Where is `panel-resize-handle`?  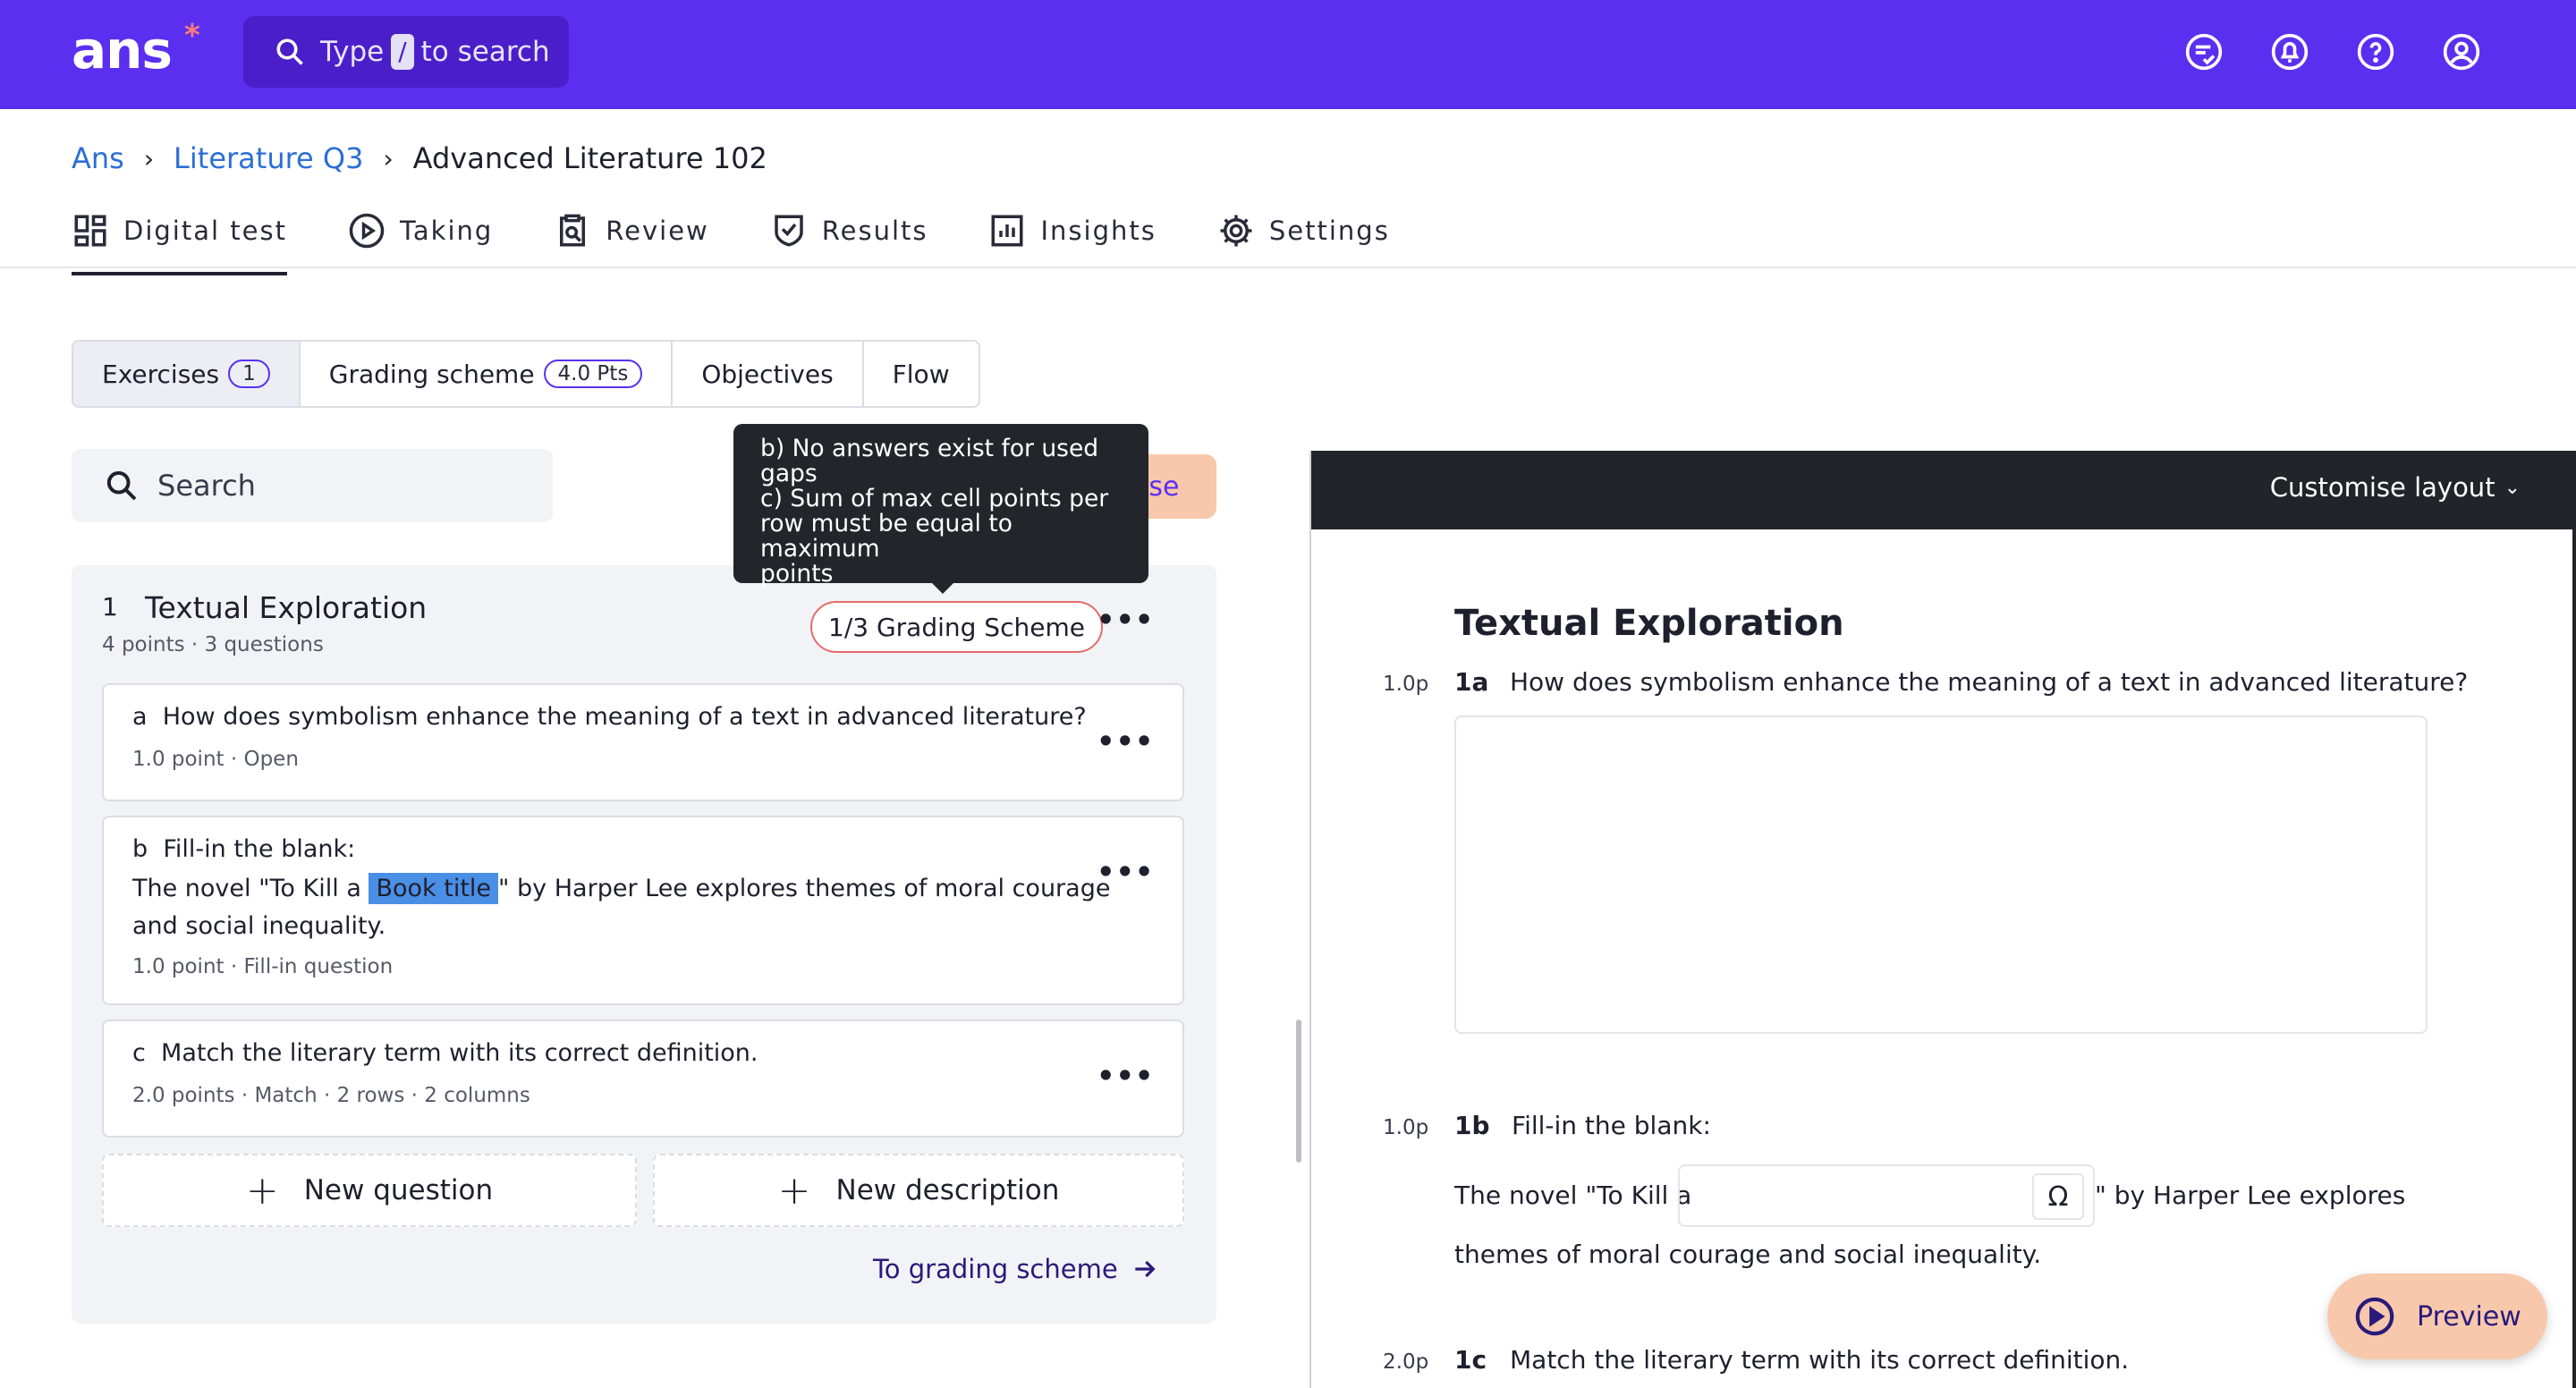
panel-resize-handle is located at coordinates (1298, 1091).